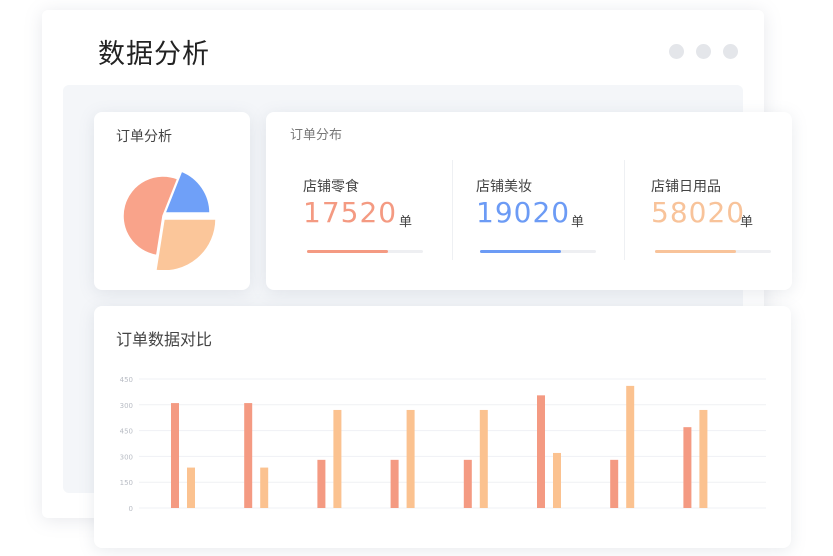 Image resolution: width=833 pixels, height=556 pixels. I want to click on bar-series1-group2, so click(248, 455).